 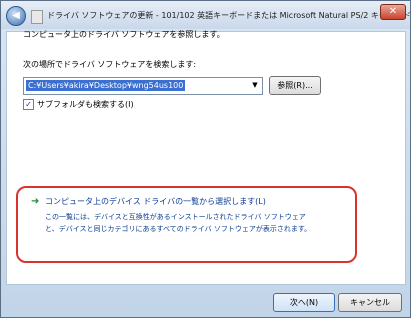 I want to click on search-location-label: 次の場所でドライバ ソフトウェアを検索します:, so click(x=110, y=64).